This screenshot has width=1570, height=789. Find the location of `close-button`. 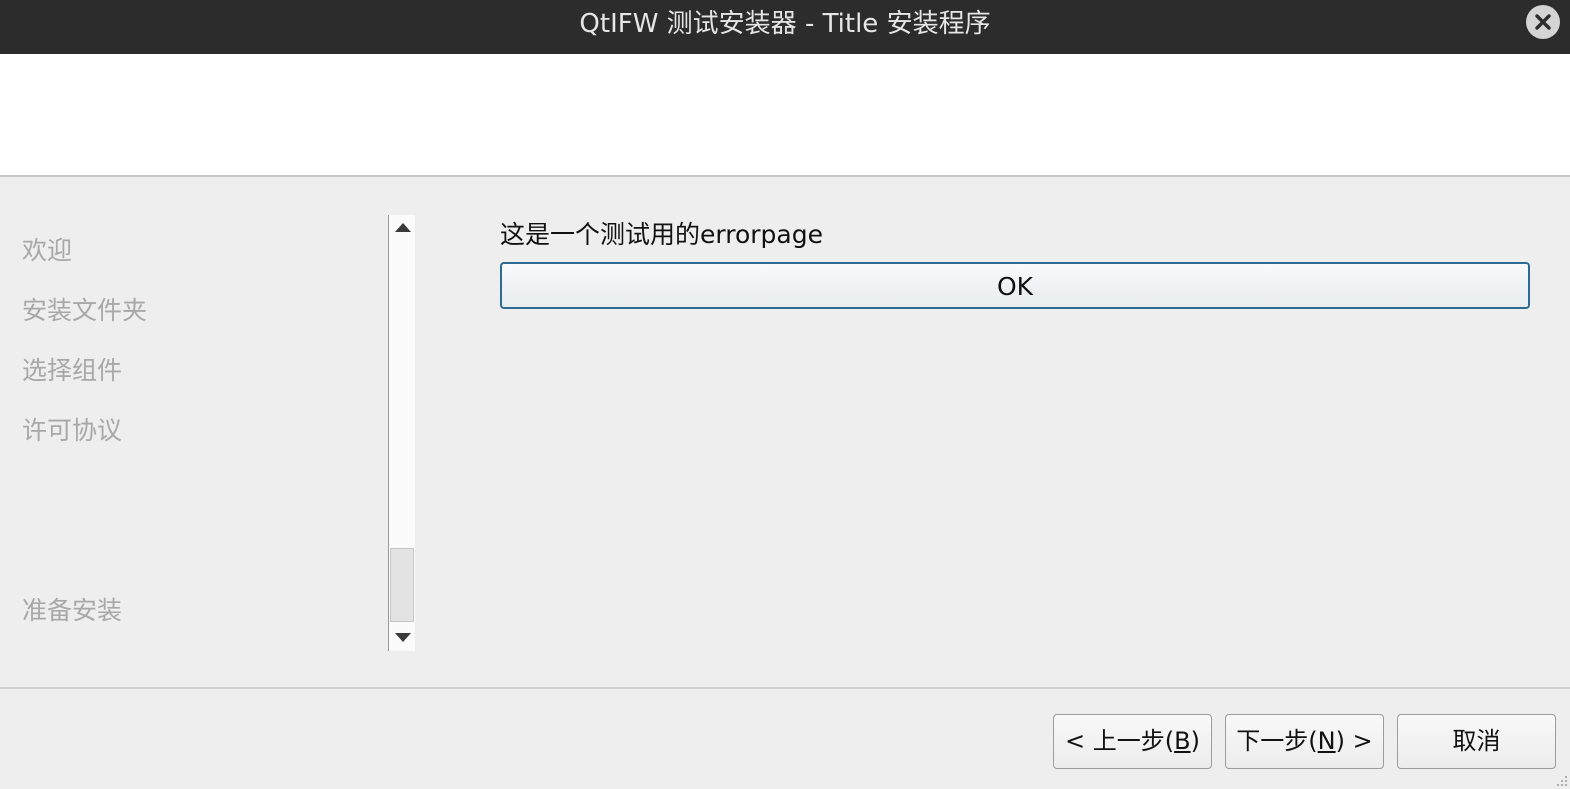

close-button is located at coordinates (1543, 22).